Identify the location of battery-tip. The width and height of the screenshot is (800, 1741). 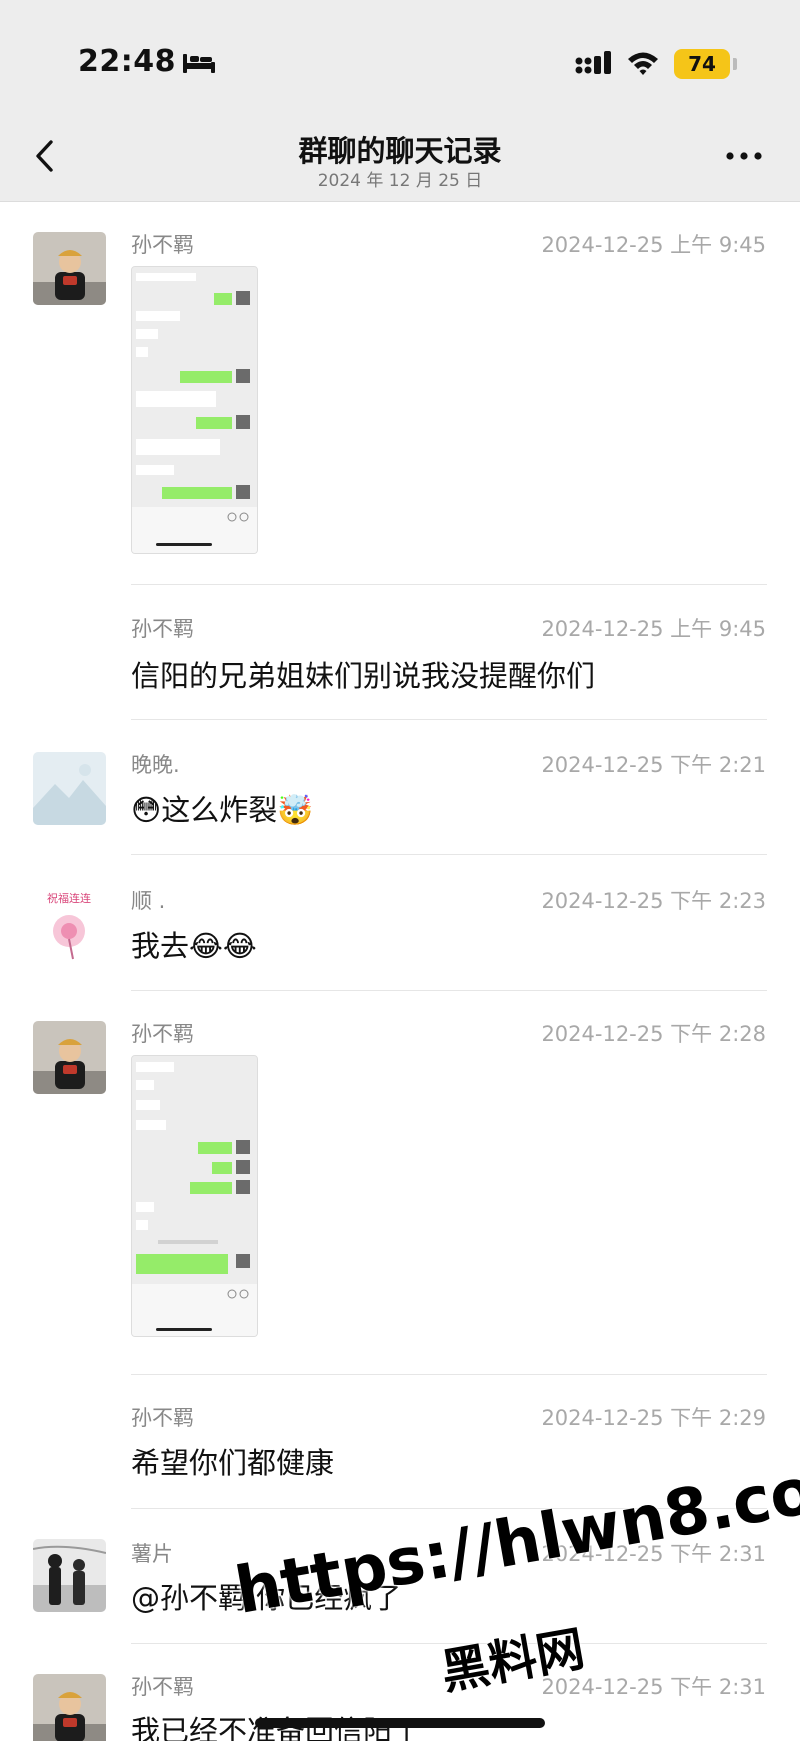
(735, 64).